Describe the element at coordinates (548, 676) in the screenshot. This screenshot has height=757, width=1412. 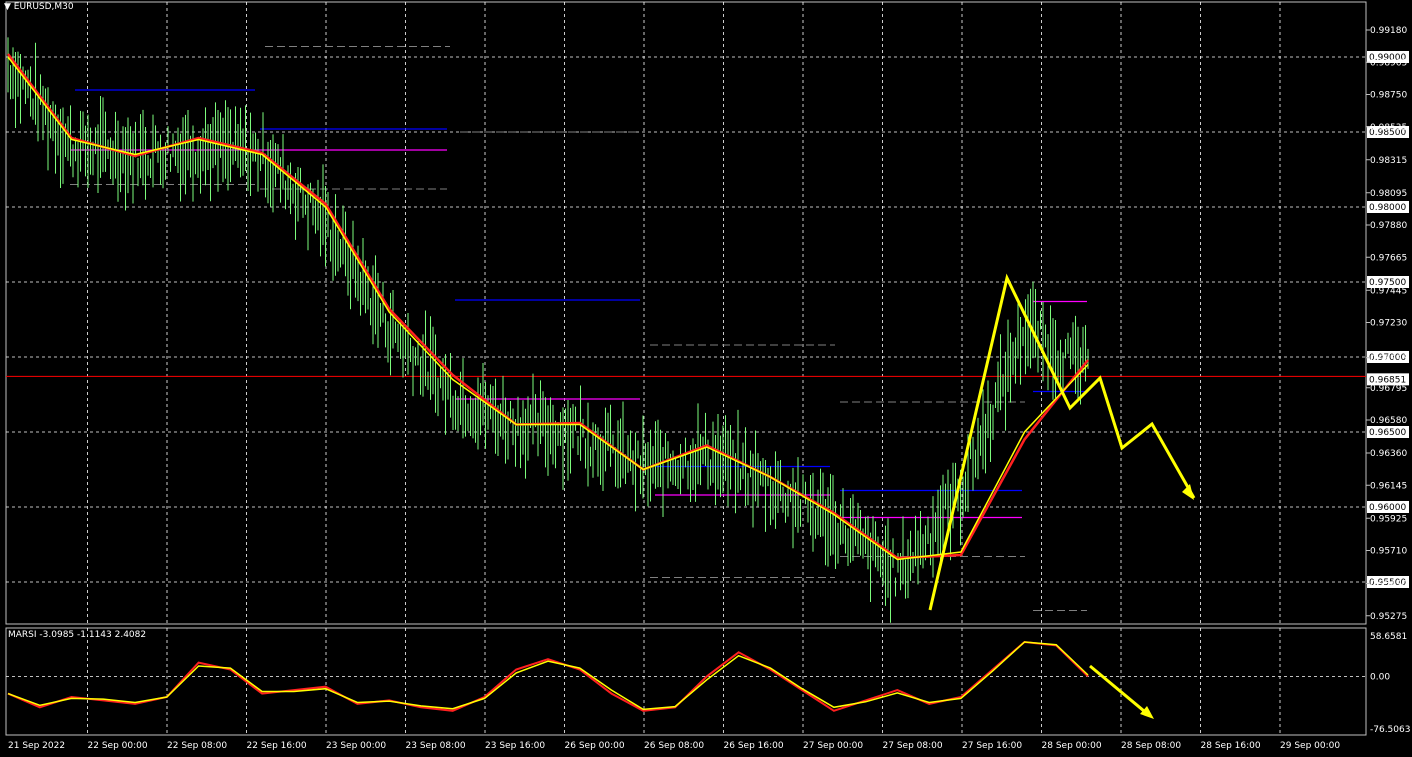
I see `indicator-line-yellow` at that location.